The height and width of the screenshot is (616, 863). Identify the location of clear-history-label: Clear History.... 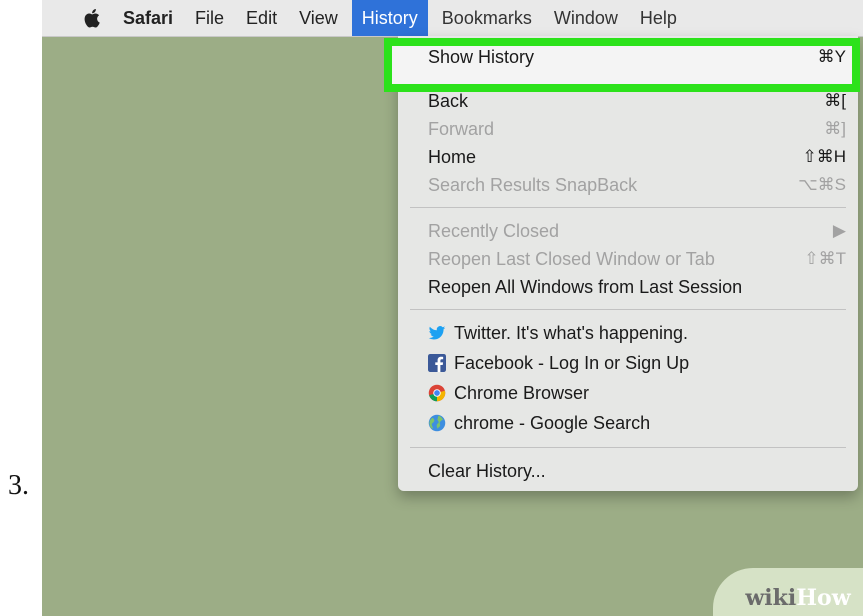
(487, 470).